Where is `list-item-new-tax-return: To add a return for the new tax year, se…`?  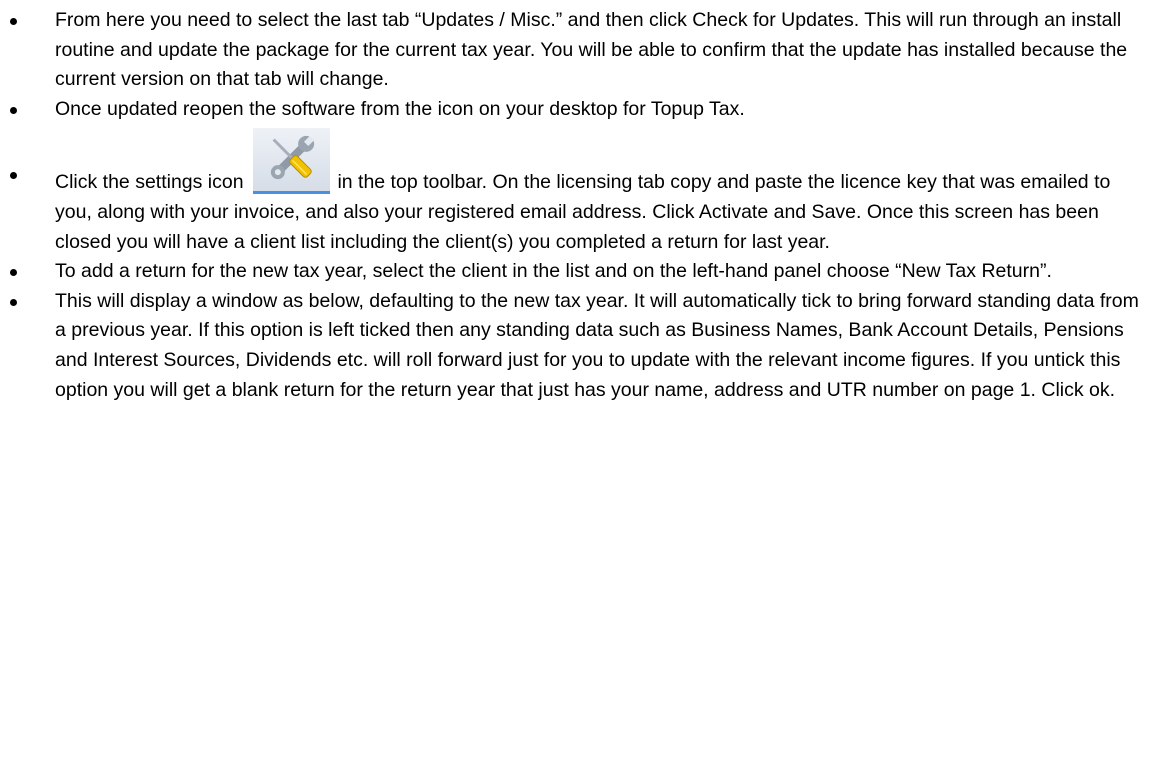
list-item-new-tax-return: To add a return for the new tax year, se… is located at coordinates (585, 272).